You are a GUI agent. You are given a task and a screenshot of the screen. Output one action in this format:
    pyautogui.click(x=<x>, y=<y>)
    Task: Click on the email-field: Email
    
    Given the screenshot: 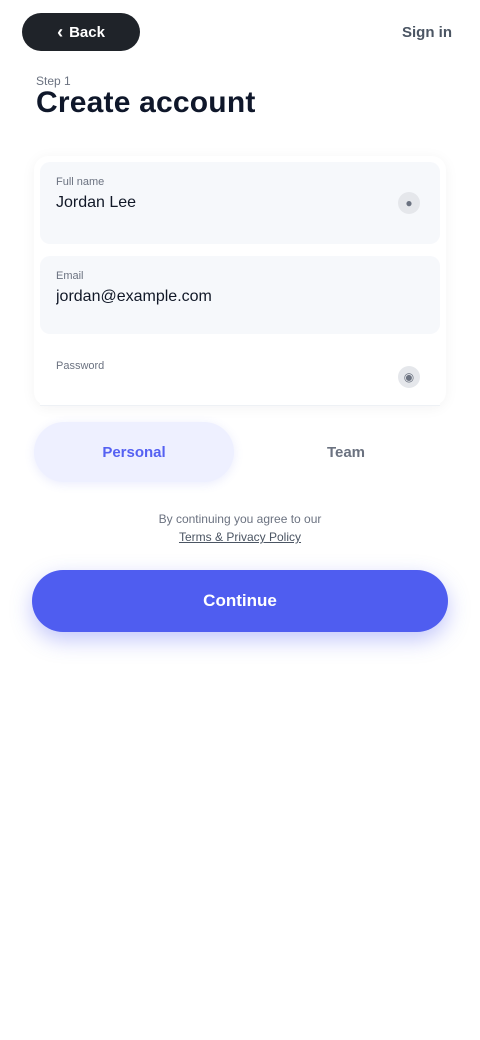 What is the action you would take?
    pyautogui.click(x=240, y=295)
    